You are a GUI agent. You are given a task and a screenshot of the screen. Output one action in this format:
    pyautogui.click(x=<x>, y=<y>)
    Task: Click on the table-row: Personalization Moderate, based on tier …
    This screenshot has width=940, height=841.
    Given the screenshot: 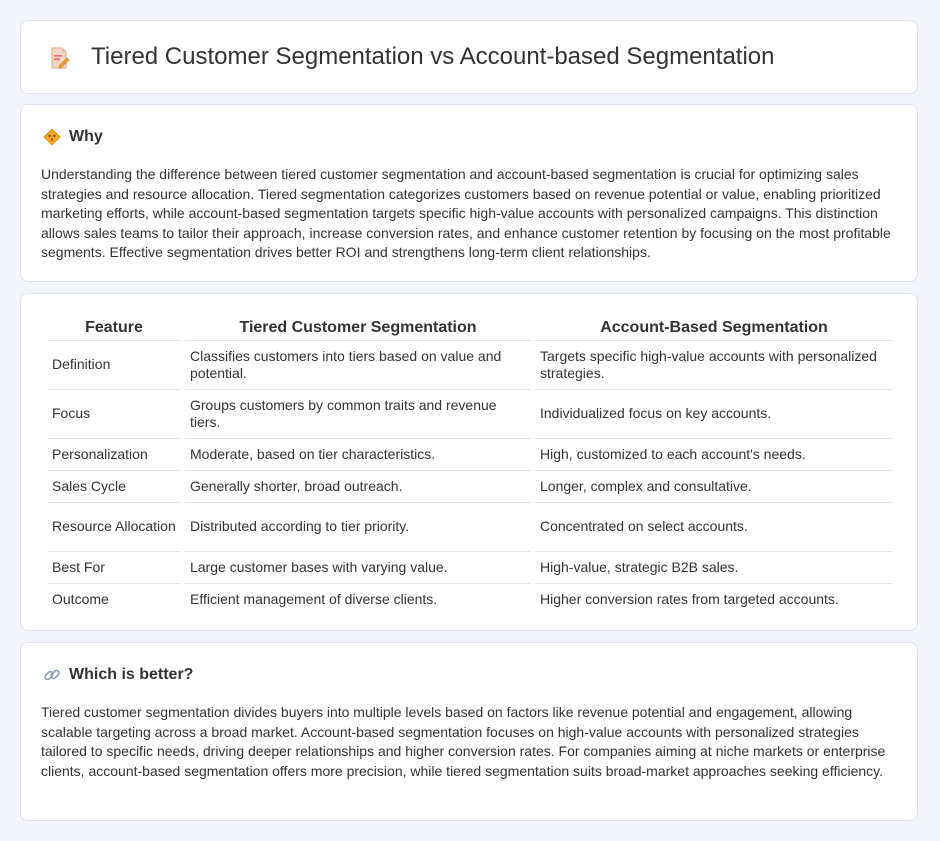 What is the action you would take?
    pyautogui.click(x=470, y=455)
    